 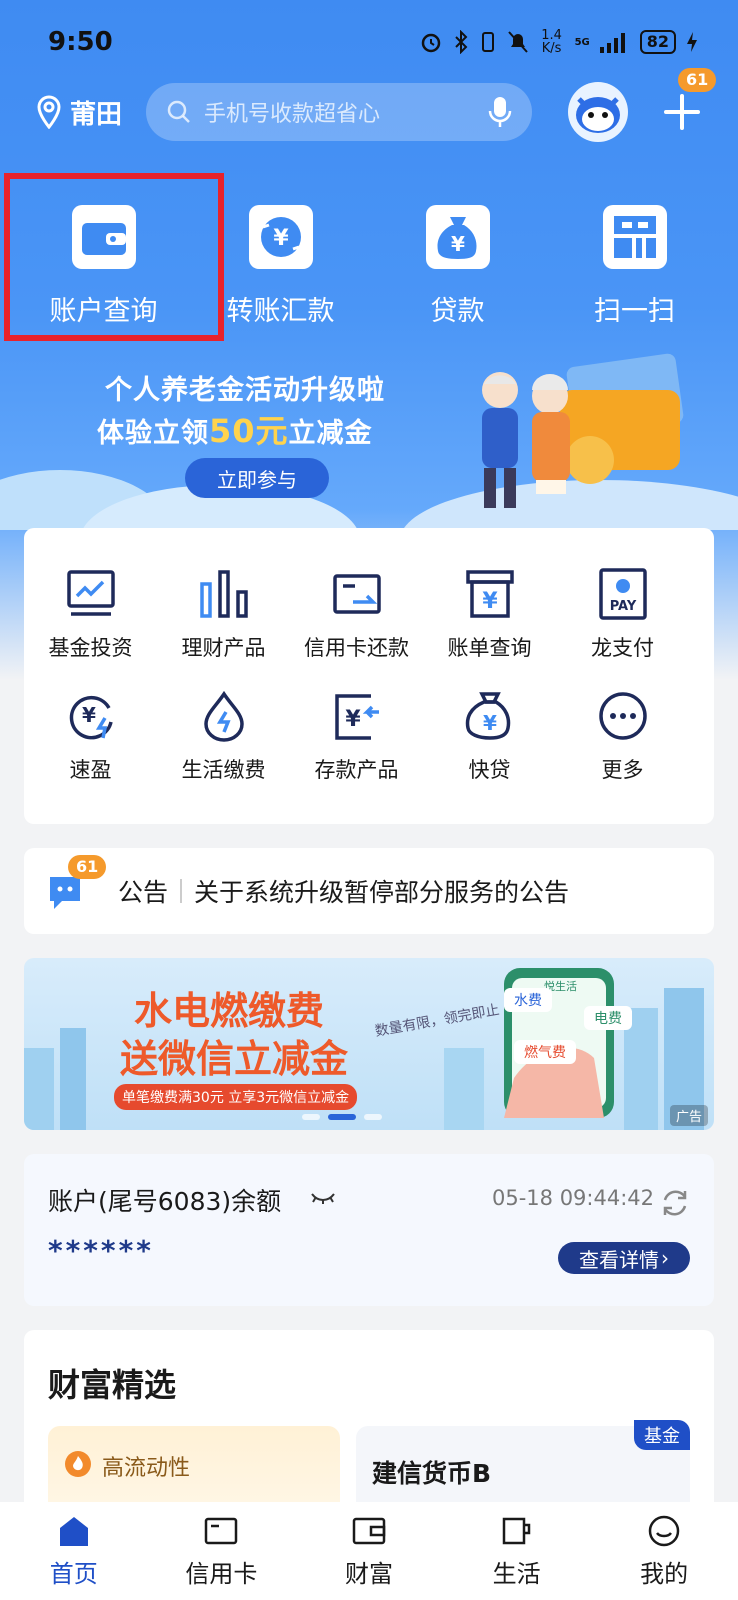 I want to click on fund-chart-icon, so click(x=90, y=593).